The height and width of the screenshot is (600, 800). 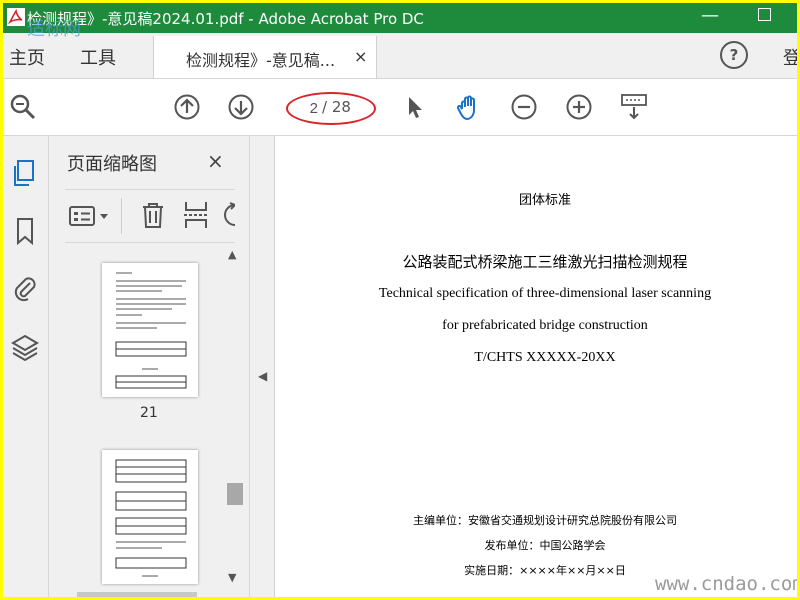 What do you see at coordinates (25, 173) in the screenshot?
I see `pages-icon` at bounding box center [25, 173].